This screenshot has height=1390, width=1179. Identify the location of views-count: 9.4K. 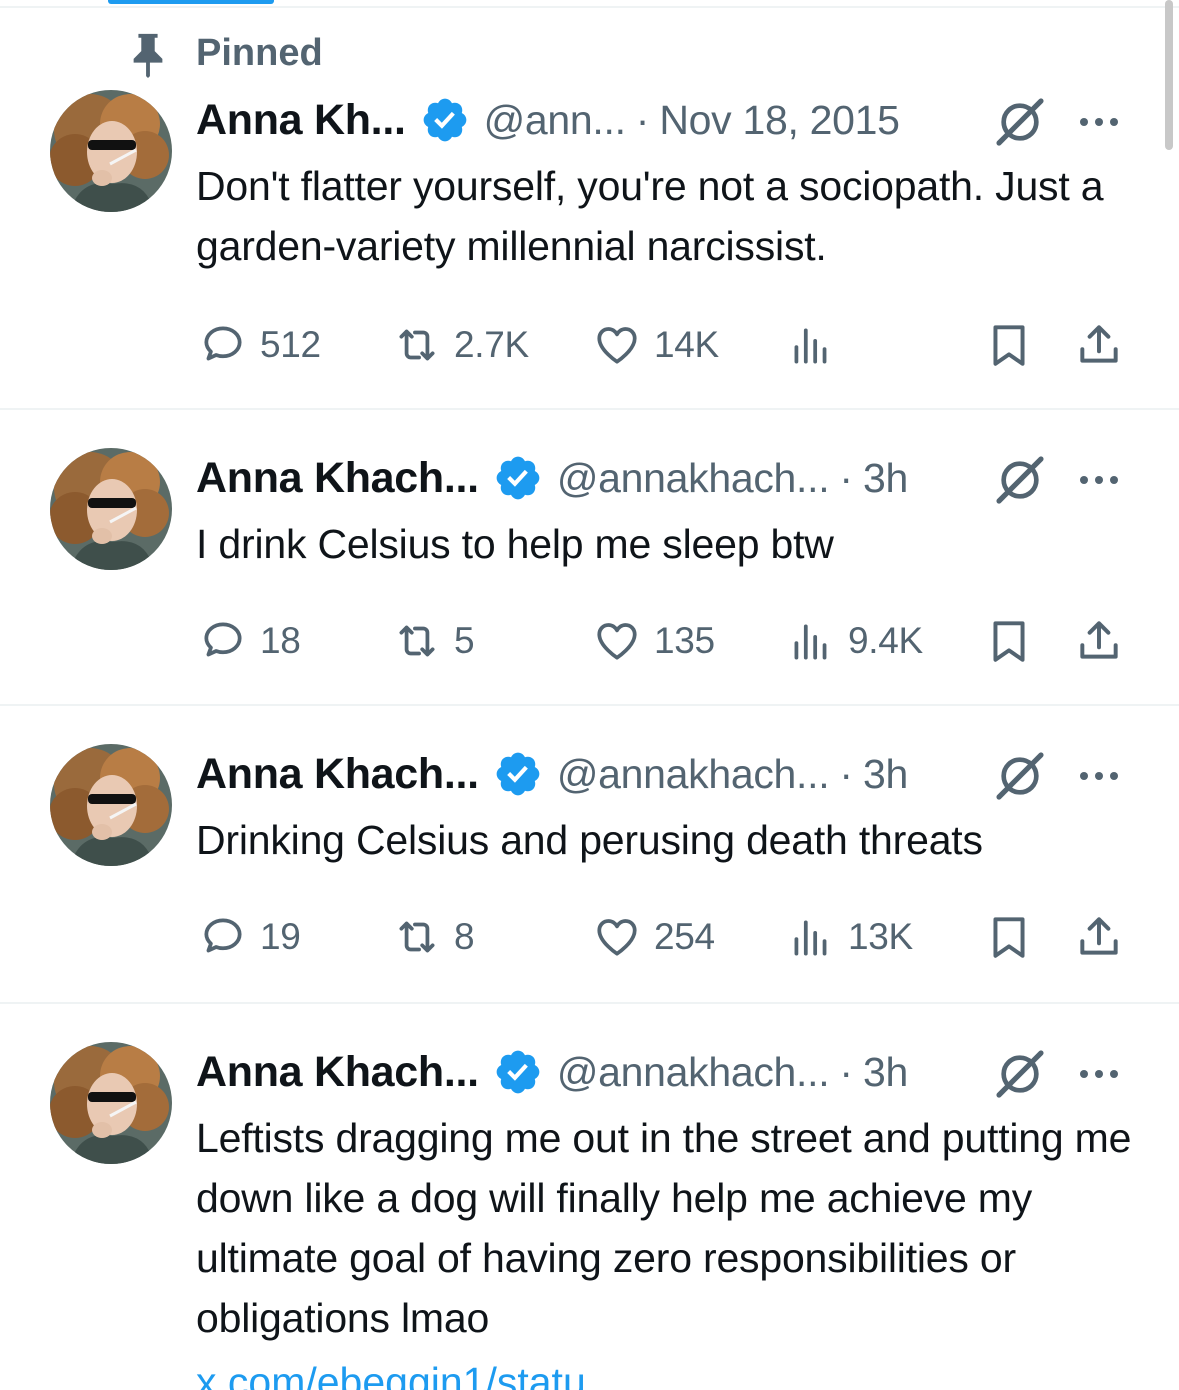
(885, 640).